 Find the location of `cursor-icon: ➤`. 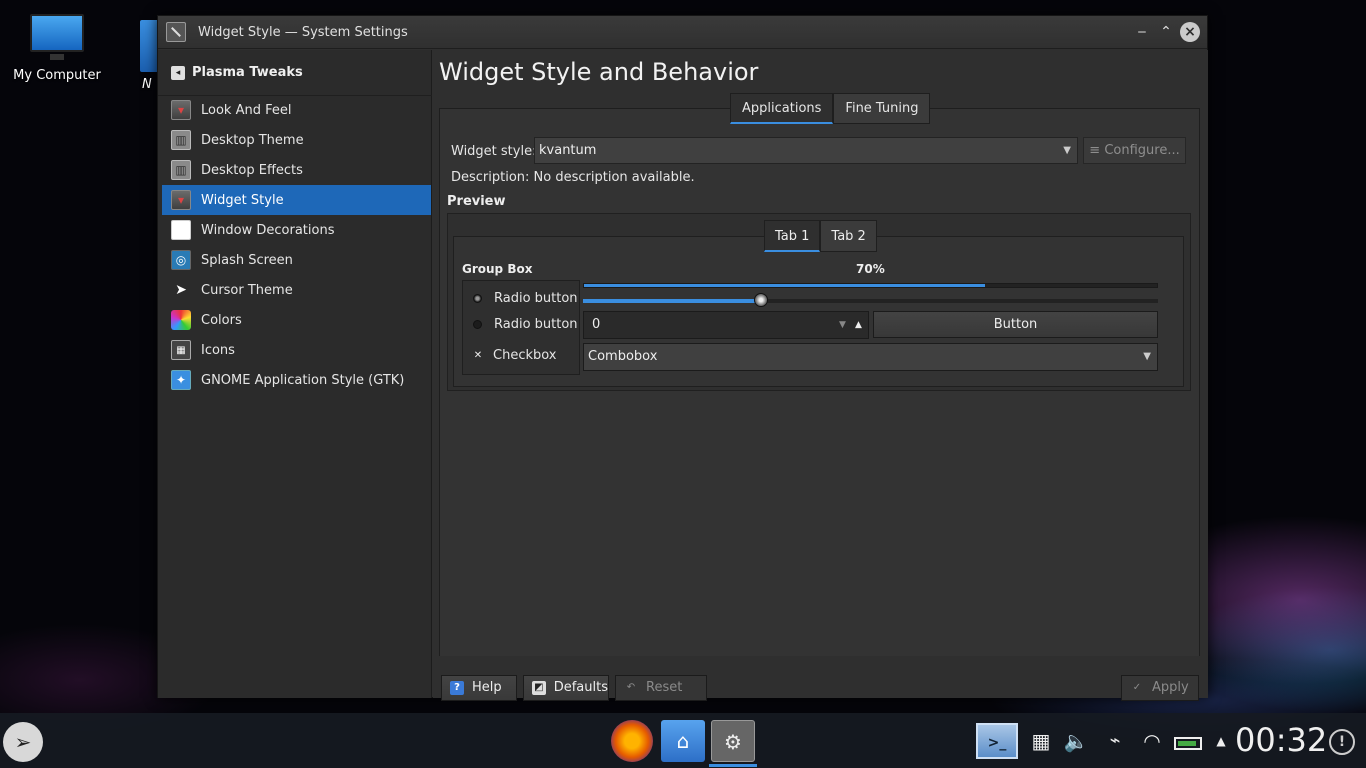

cursor-icon: ➤ is located at coordinates (181, 290).